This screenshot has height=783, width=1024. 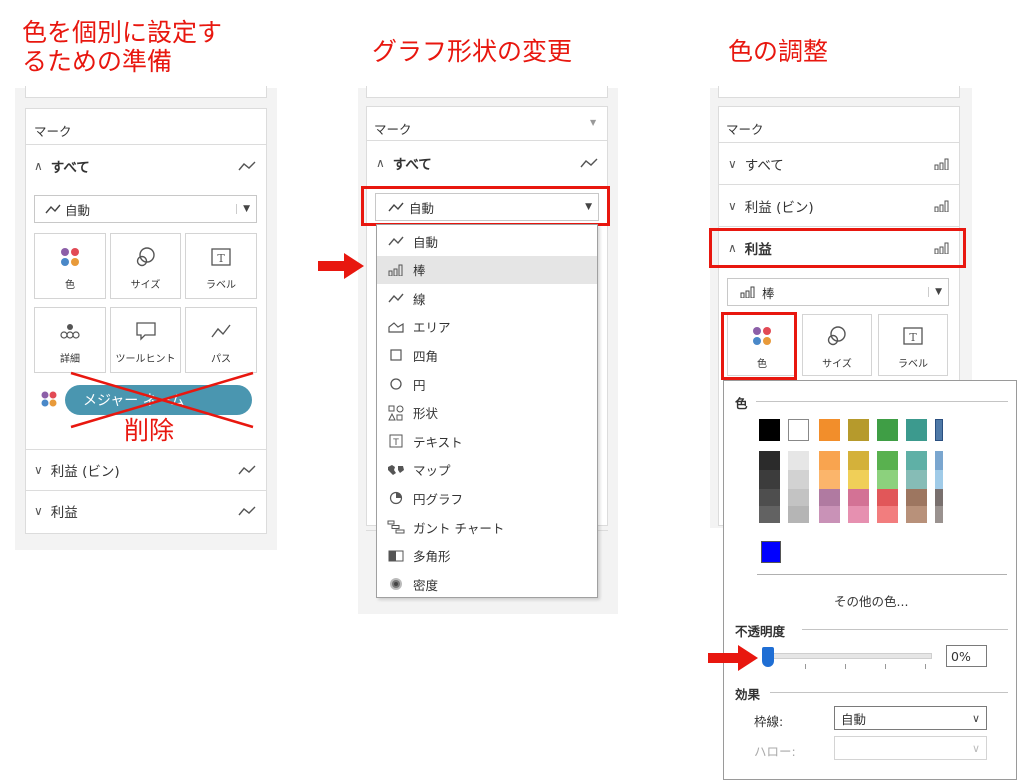 What do you see at coordinates (395, 443) in the screenshot?
I see `svg-text: T` at bounding box center [395, 443].